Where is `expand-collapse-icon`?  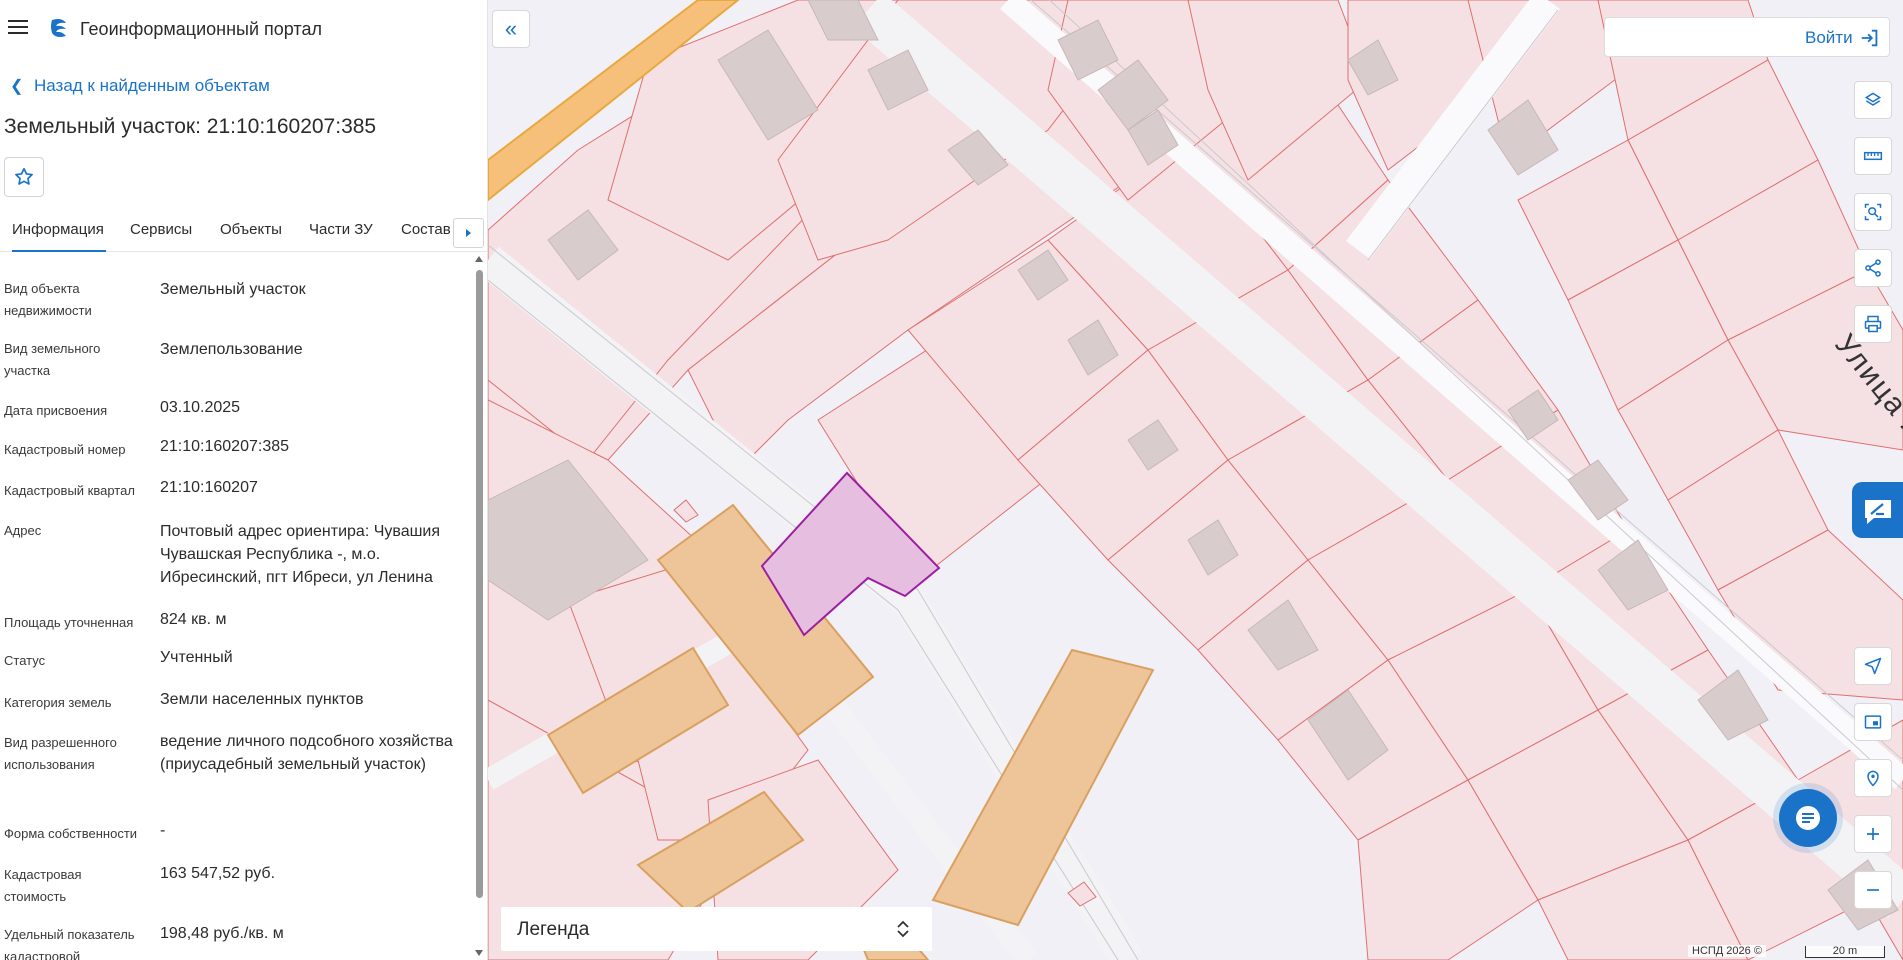 expand-collapse-icon is located at coordinates (903, 929).